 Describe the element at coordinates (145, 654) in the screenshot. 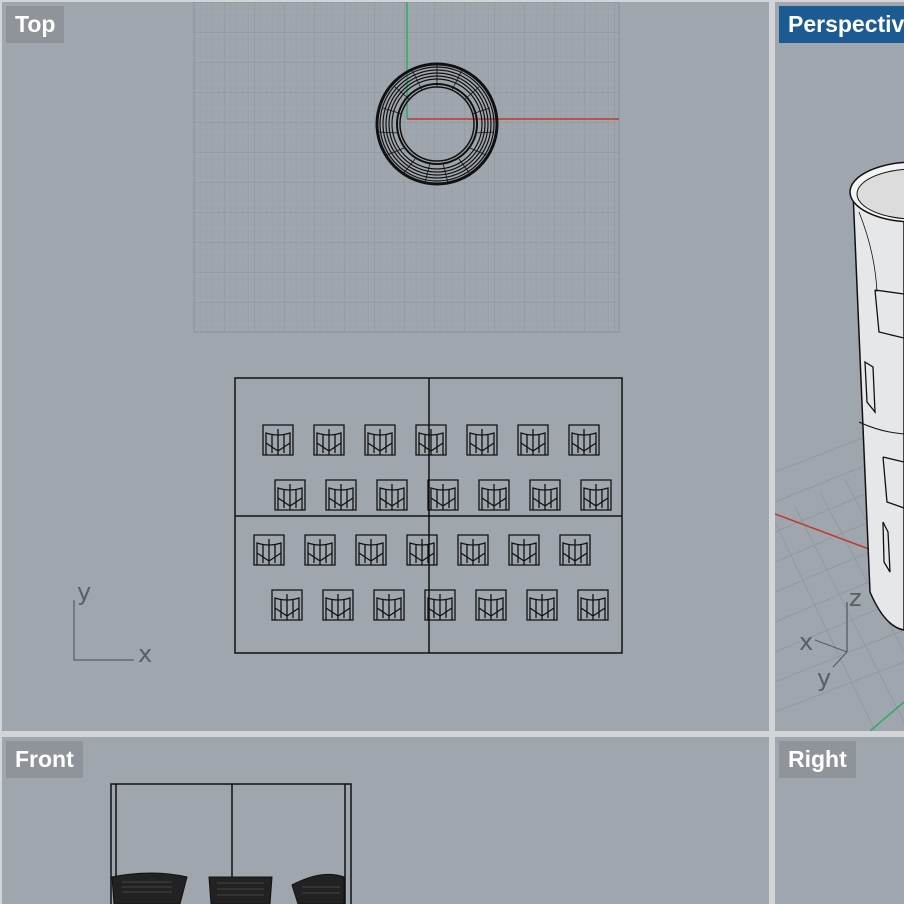

I see `top-x-axis-label: x` at that location.